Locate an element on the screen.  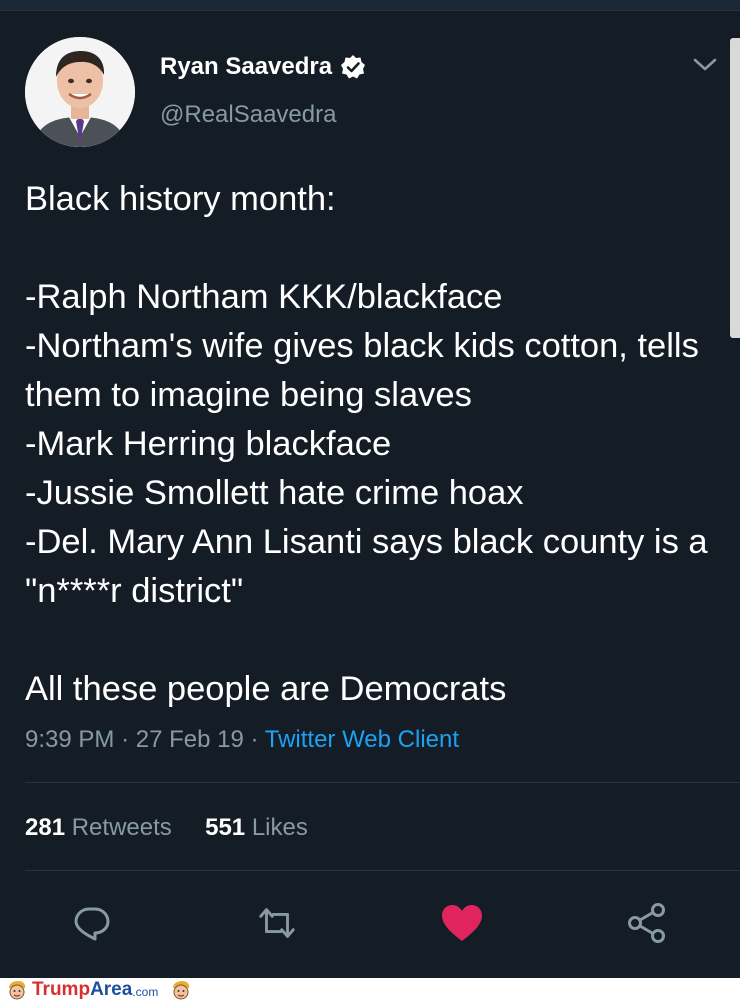
top-strip is located at coordinates (370, 5).